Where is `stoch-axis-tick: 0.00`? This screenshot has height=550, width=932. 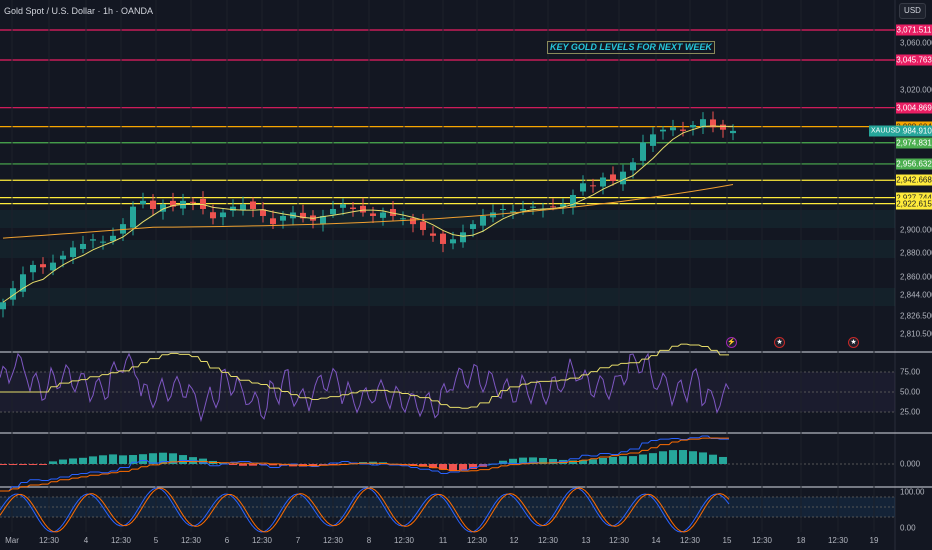 stoch-axis-tick: 0.00 is located at coordinates (908, 528).